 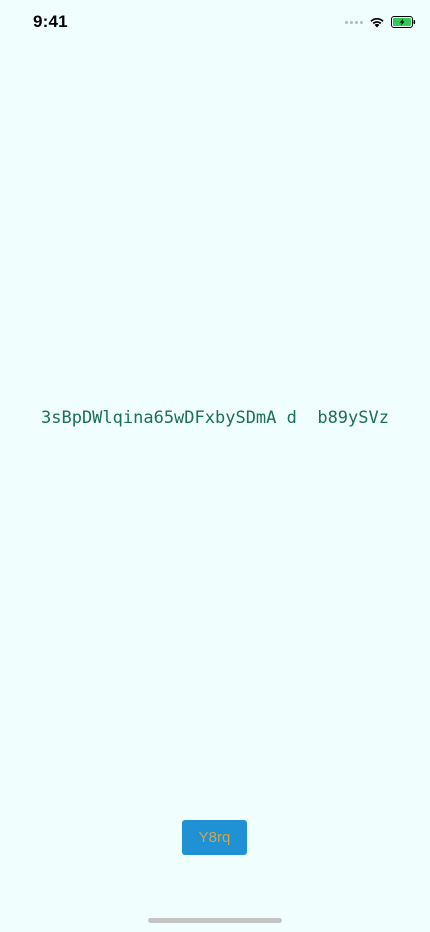 What do you see at coordinates (215, 22) in the screenshot?
I see `status-bar: 9:41` at bounding box center [215, 22].